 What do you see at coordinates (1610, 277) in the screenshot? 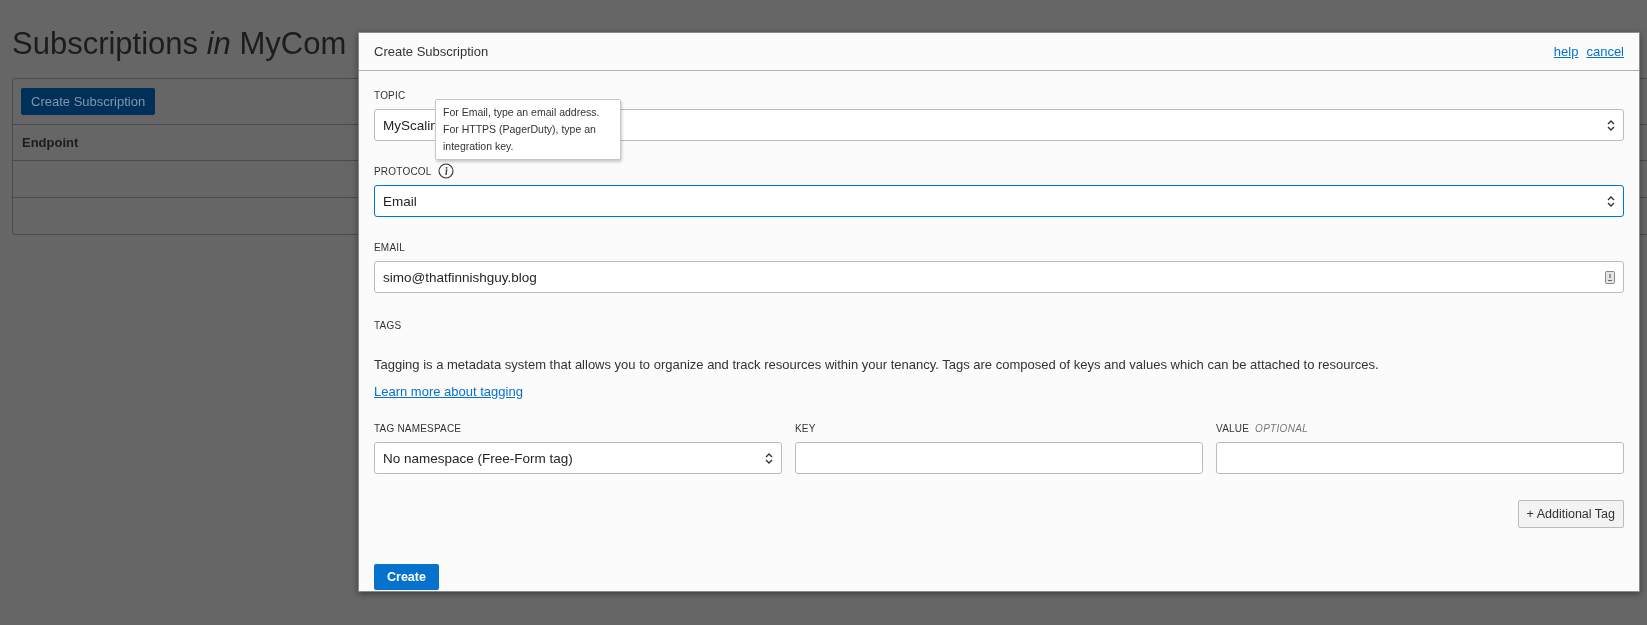
I see `field-badge-icon` at bounding box center [1610, 277].